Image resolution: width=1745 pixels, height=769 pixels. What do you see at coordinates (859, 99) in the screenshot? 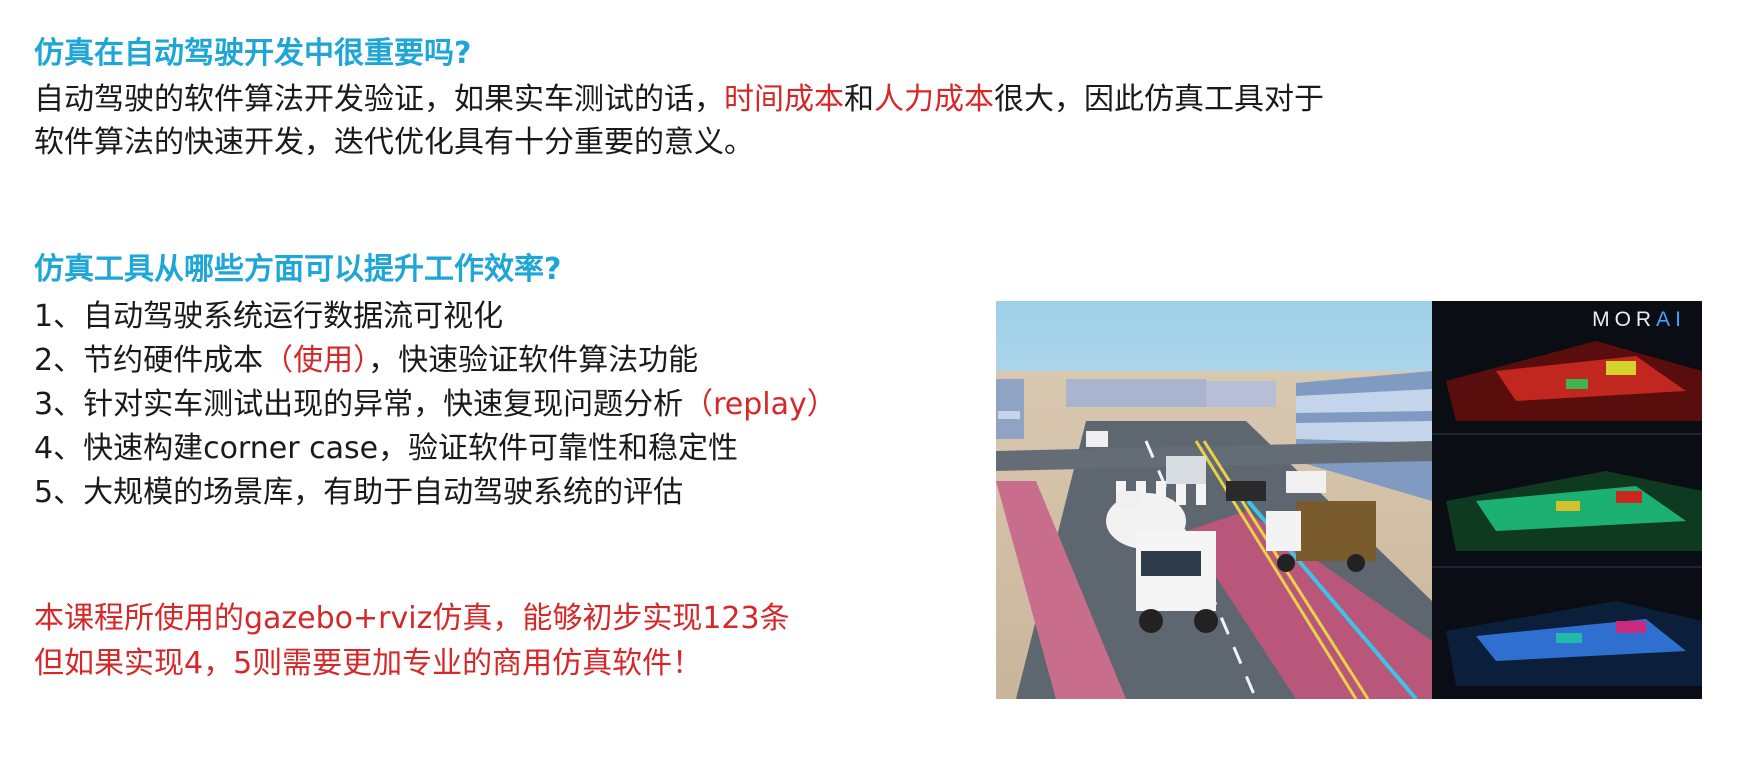
I see `intro-text-mid: 和` at bounding box center [859, 99].